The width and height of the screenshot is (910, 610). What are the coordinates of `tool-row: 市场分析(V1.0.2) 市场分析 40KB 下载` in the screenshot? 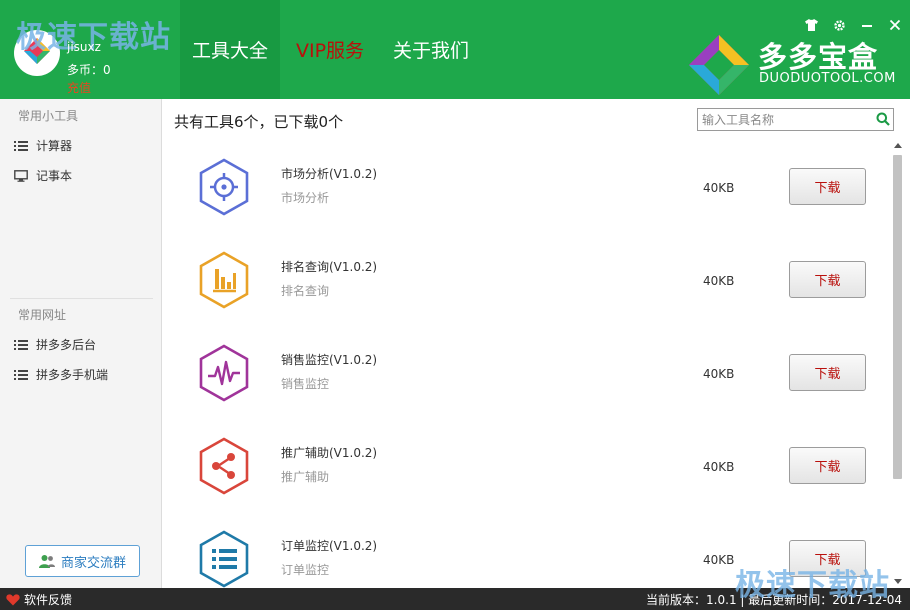 It's located at (524, 197).